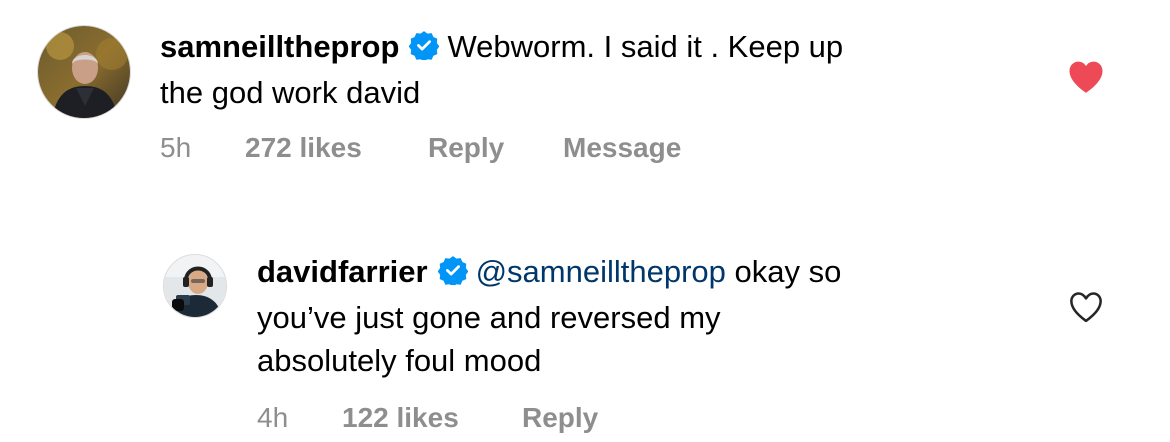 The width and height of the screenshot is (1170, 442). What do you see at coordinates (279, 46) in the screenshot?
I see `comment-username: samneilltheprop` at bounding box center [279, 46].